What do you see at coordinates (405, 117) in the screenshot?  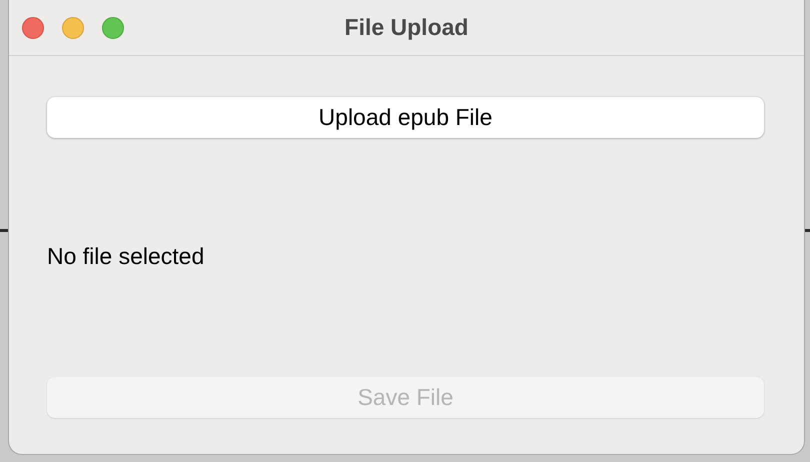 I see `upload-button: Upload epub File` at bounding box center [405, 117].